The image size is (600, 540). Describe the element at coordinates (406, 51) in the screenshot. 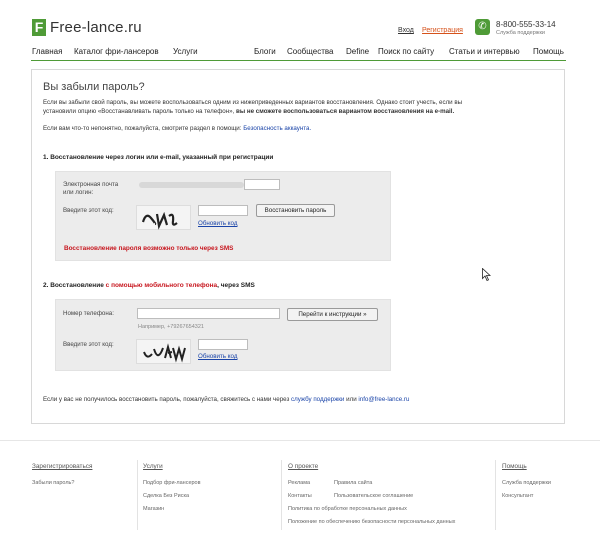

I see `nav-search: Поиск по сайту` at that location.